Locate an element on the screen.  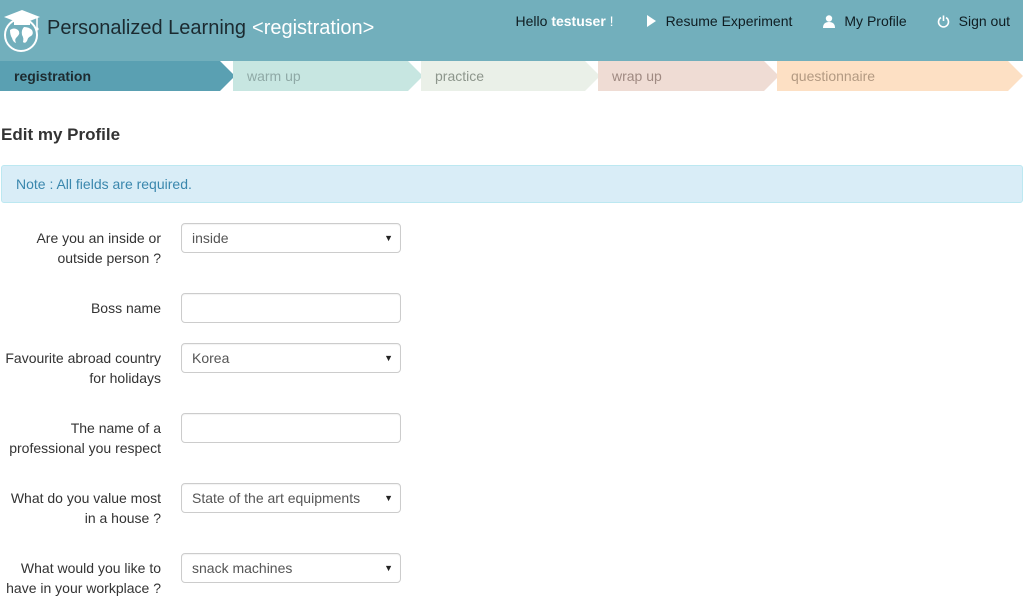
label-line: Are you an inside or is located at coordinates (98, 238).